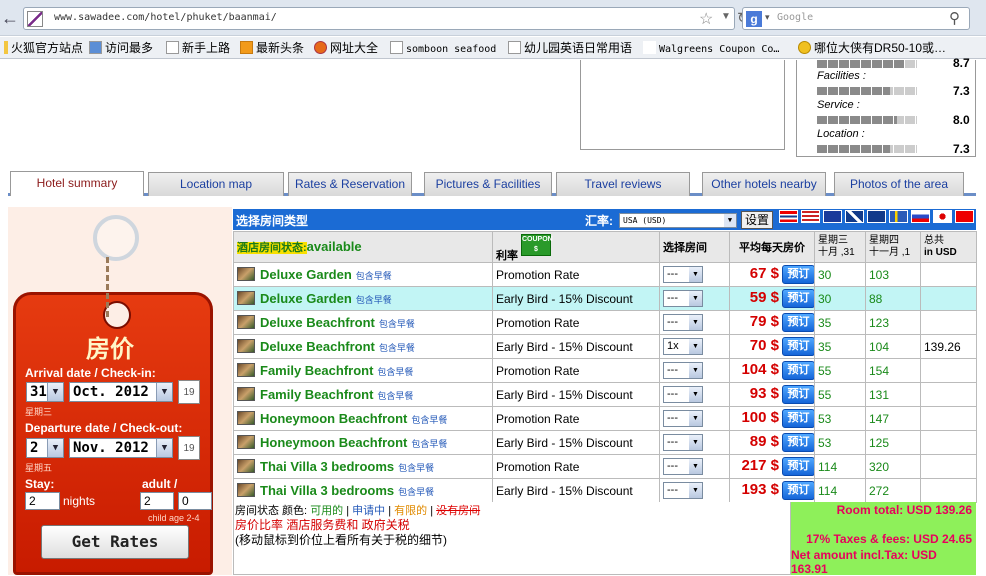 This screenshot has height=576, width=986. What do you see at coordinates (942, 216) in the screenshot?
I see `japan-flag-icon` at bounding box center [942, 216].